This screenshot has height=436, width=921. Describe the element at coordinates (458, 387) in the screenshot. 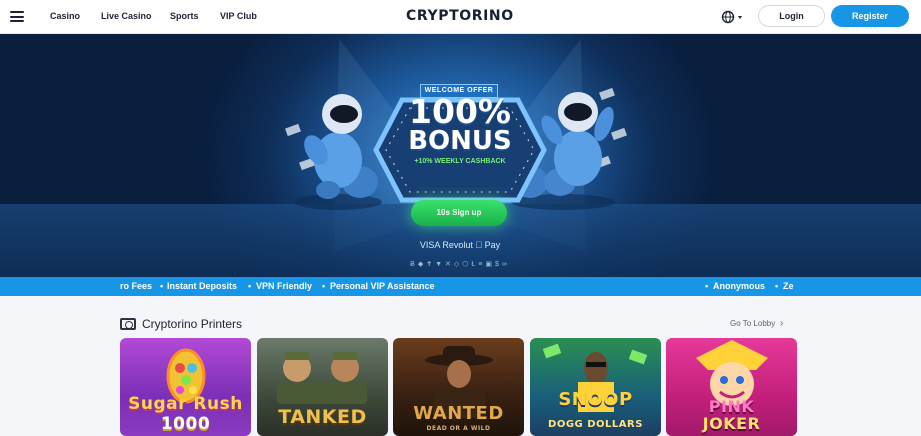

I see `game-tile-wanted: WANTED DEAD OR A WILD` at that location.